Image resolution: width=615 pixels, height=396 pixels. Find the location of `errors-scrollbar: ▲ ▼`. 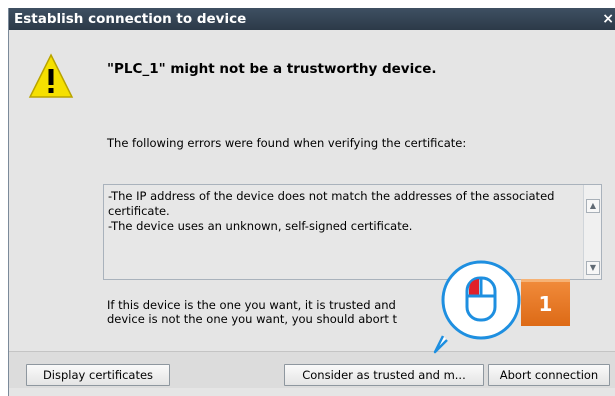

errors-scrollbar: ▲ ▼ is located at coordinates (592, 232).